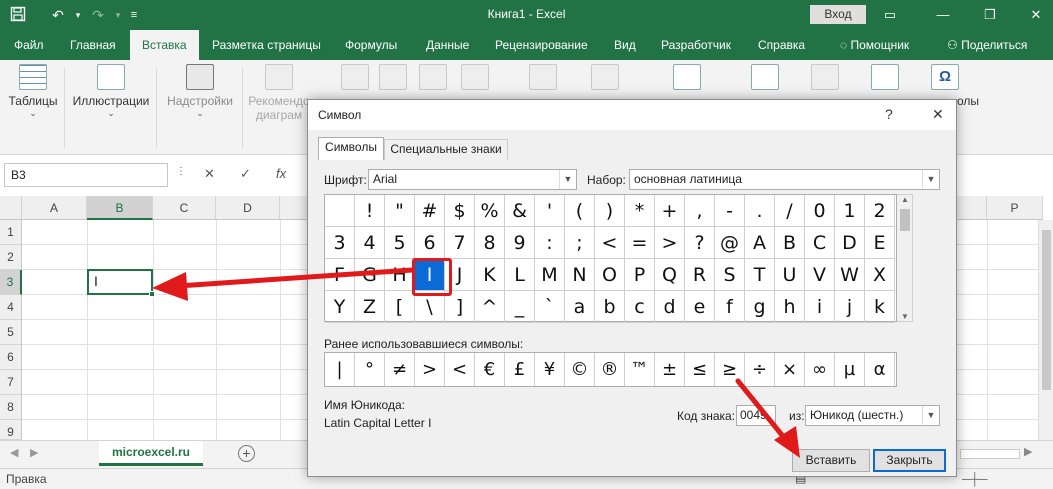 This screenshot has width=1053, height=489. What do you see at coordinates (279, 93) in the screenshot?
I see `recommended-charts-button: Рекомендо диаграм` at bounding box center [279, 93].